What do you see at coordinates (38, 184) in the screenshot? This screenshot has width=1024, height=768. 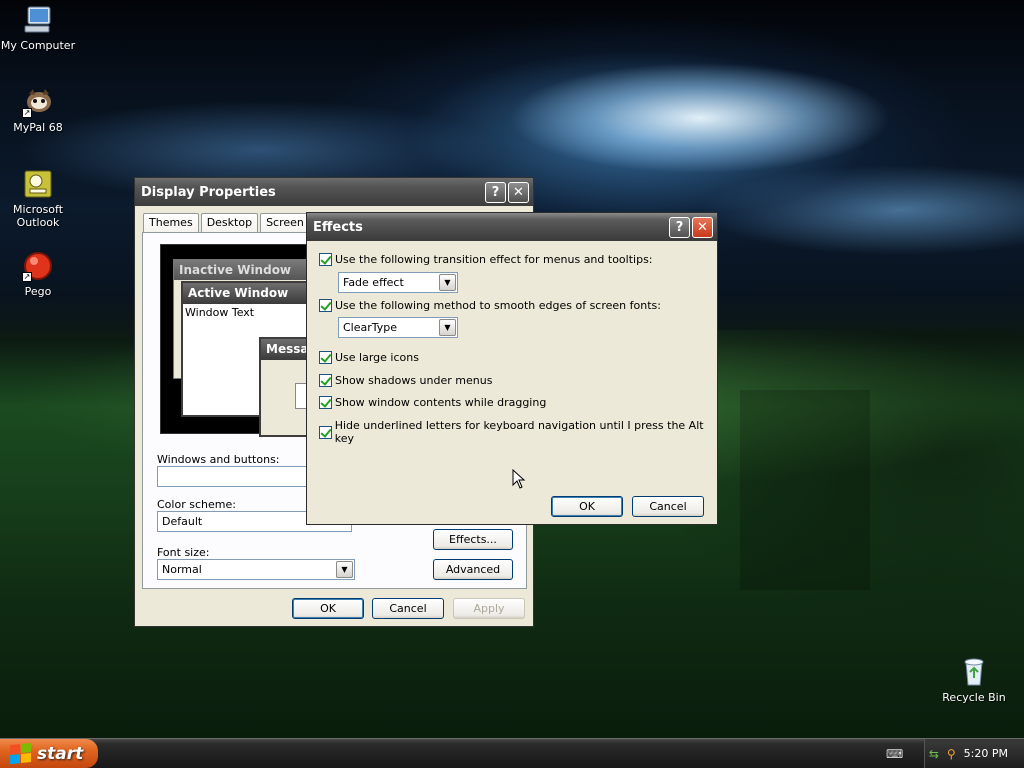 I see `outlook-icon` at bounding box center [38, 184].